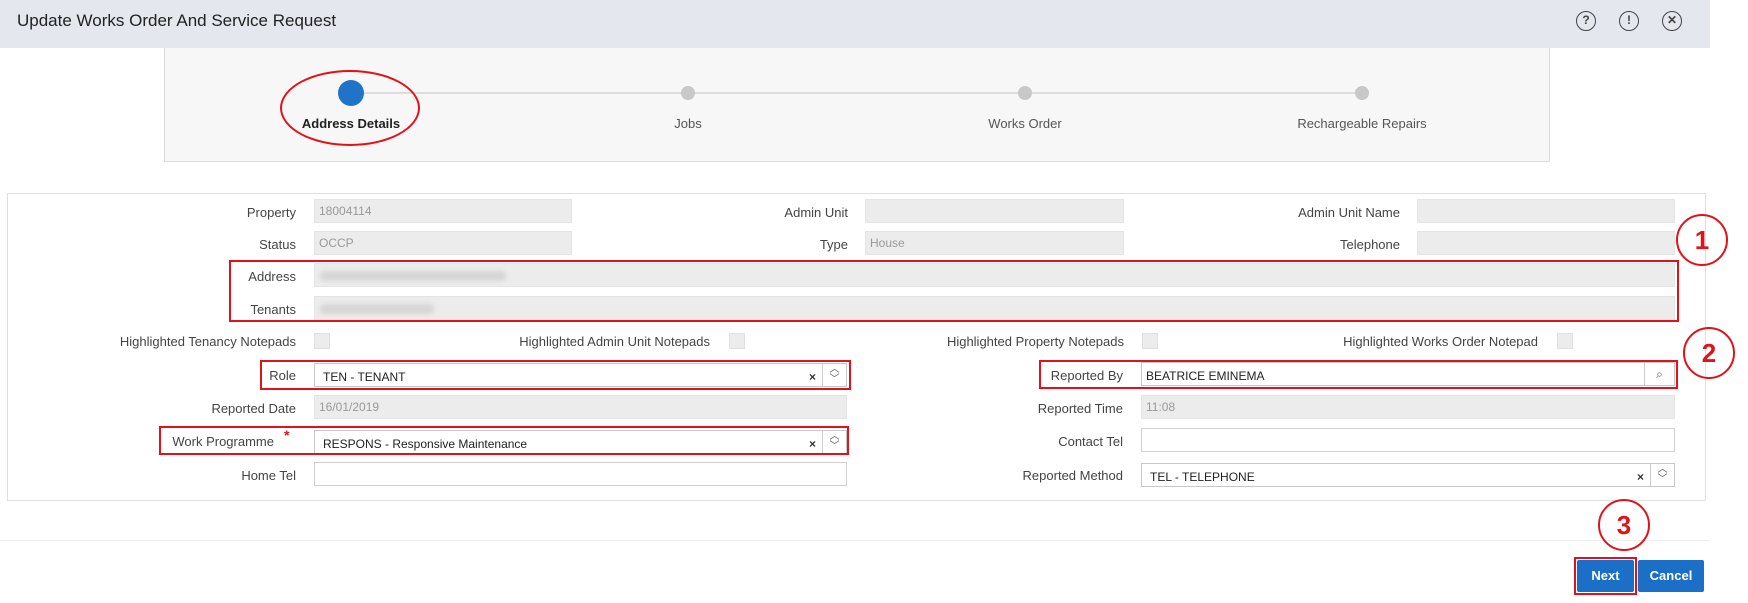 The image size is (1748, 603). I want to click on home-tel-field, so click(580, 474).